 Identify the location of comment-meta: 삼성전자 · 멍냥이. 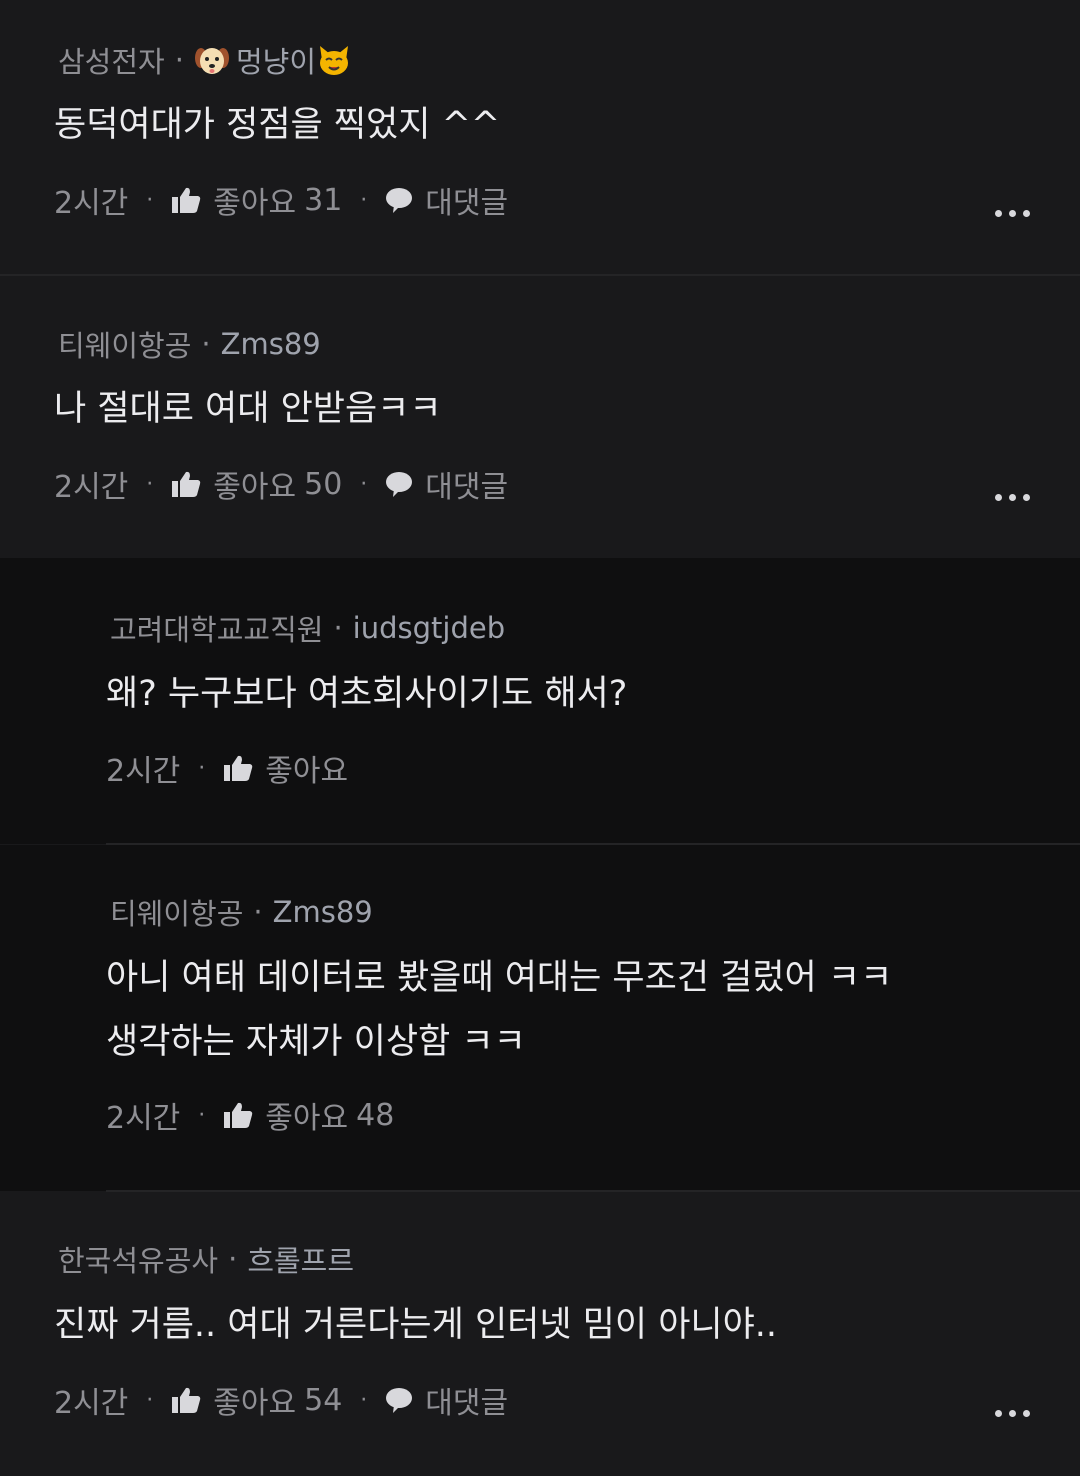
(205, 60).